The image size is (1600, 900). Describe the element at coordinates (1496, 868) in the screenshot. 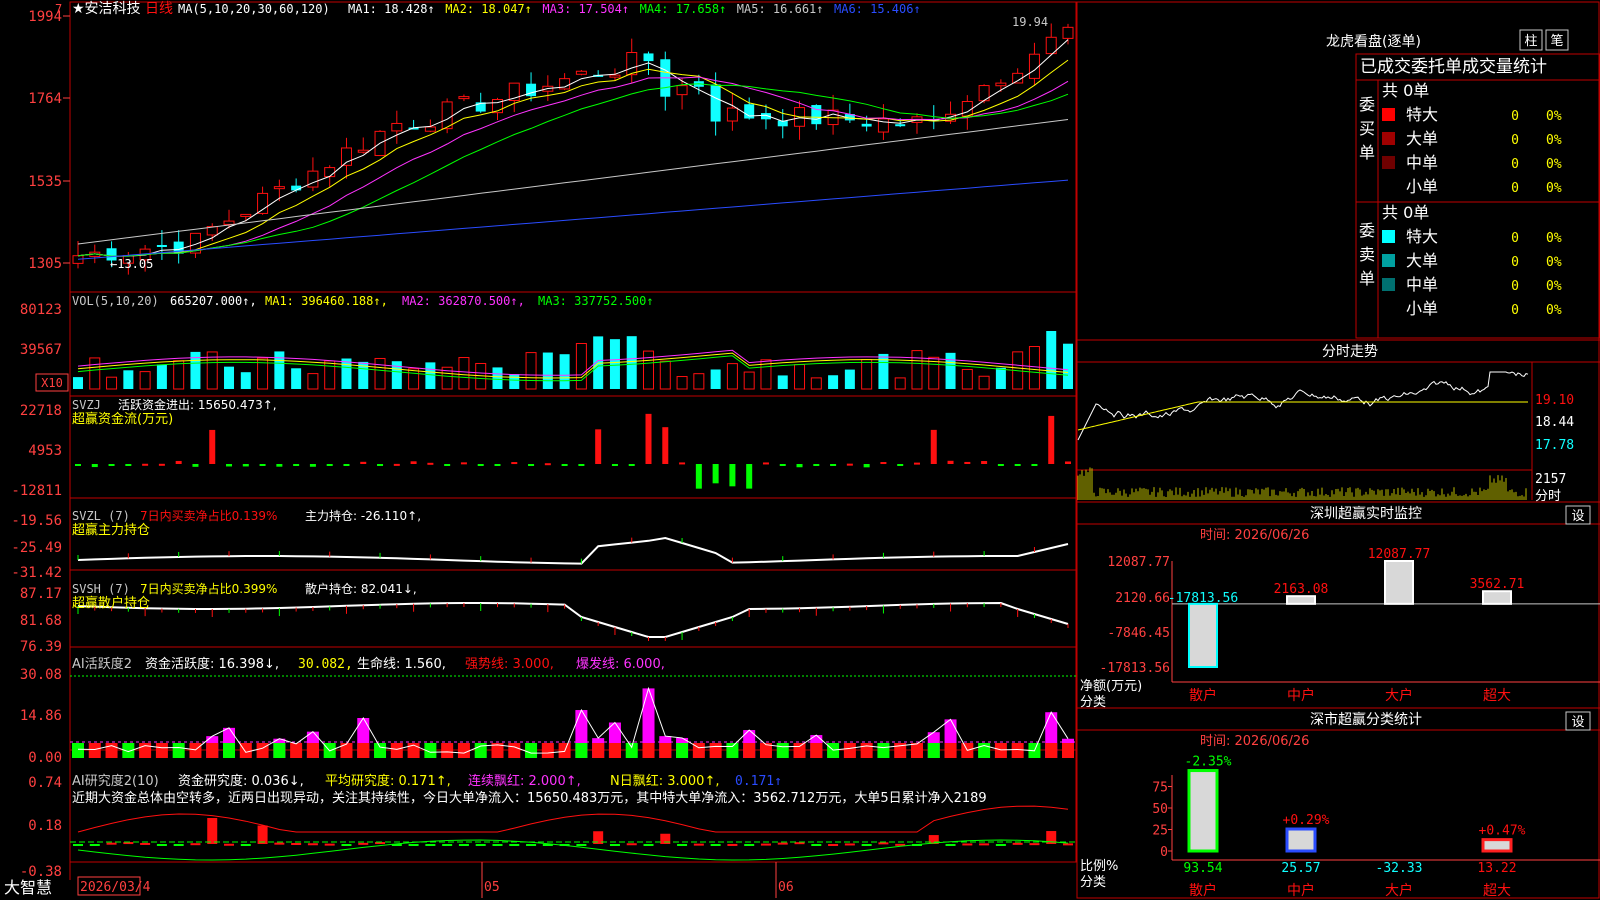

I see `szc-value-label: 13.22` at that location.